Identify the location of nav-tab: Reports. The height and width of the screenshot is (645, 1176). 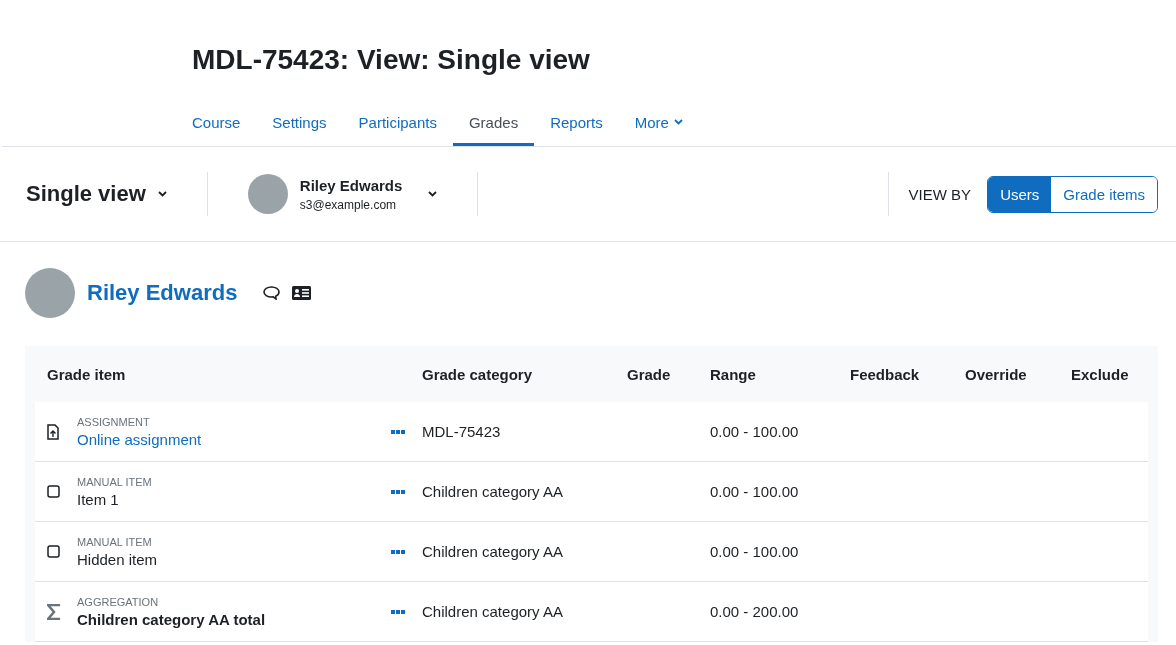
(576, 123).